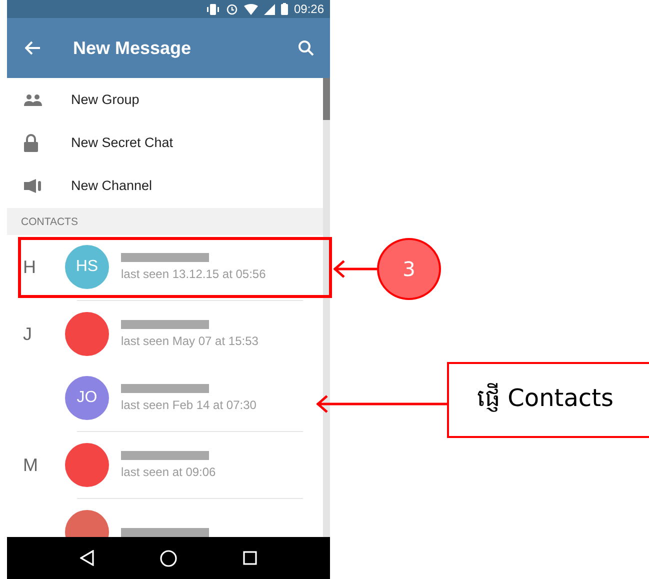 Image resolution: width=649 pixels, height=579 pixels. Describe the element at coordinates (548, 400) in the screenshot. I see `callout-box: ផ្ញើ Contacts` at that location.